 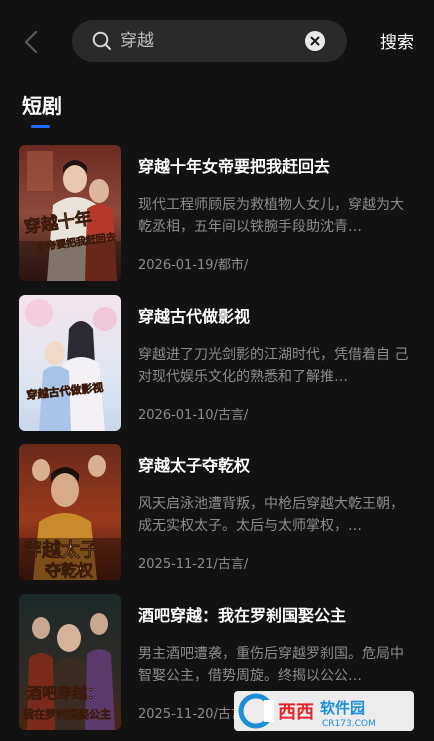 What do you see at coordinates (70, 662) in the screenshot?
I see `poster-thumbnail: 酒吧穿越： 我在罗刹国娶公主` at bounding box center [70, 662].